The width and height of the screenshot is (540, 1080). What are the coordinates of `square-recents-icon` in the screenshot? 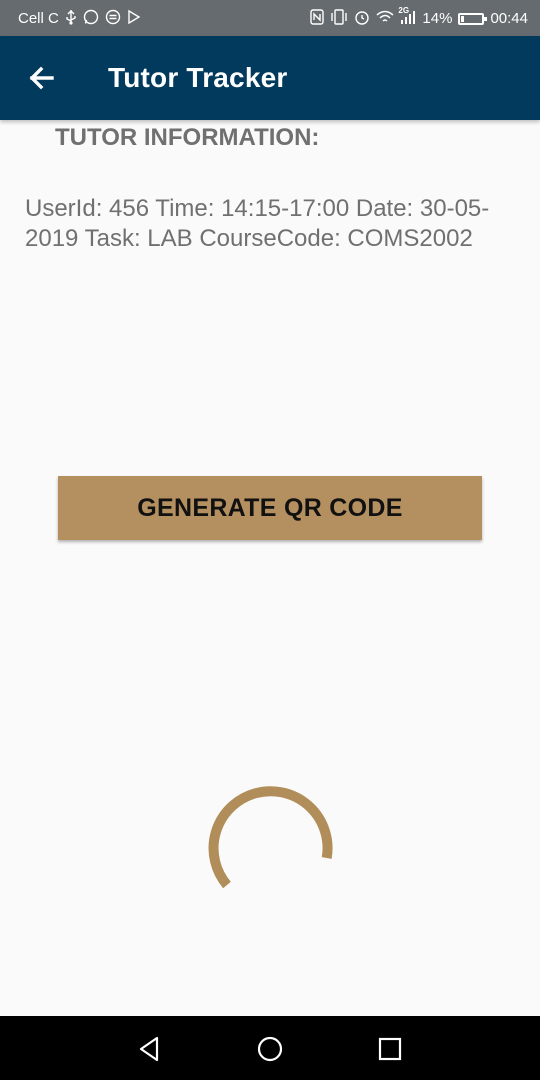 It's located at (390, 1049).